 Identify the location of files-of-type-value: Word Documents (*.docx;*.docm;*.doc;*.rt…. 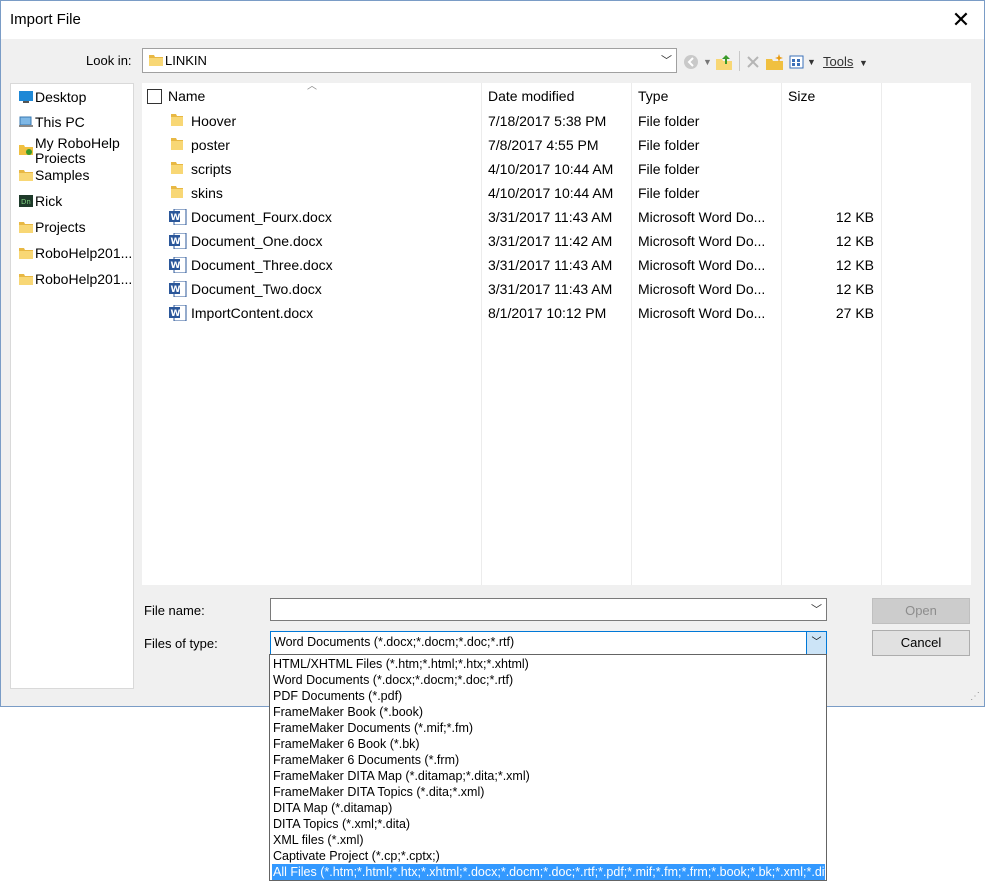
(394, 642).